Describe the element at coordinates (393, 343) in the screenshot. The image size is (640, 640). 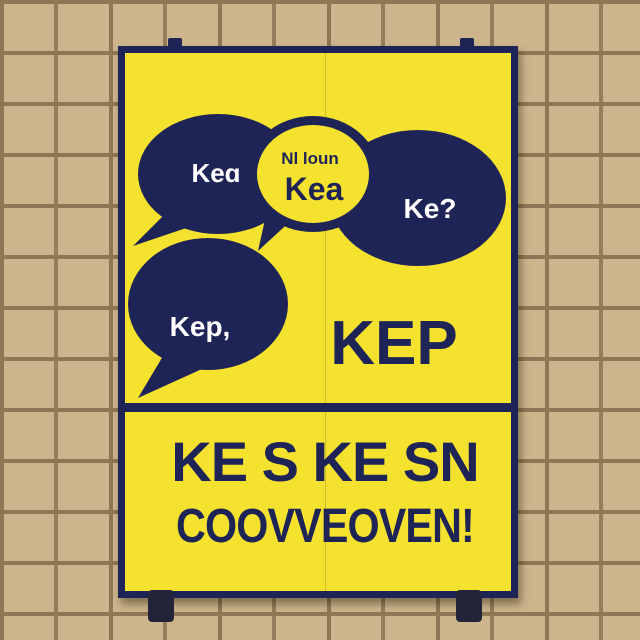
I see `headline-text: KEP` at that location.